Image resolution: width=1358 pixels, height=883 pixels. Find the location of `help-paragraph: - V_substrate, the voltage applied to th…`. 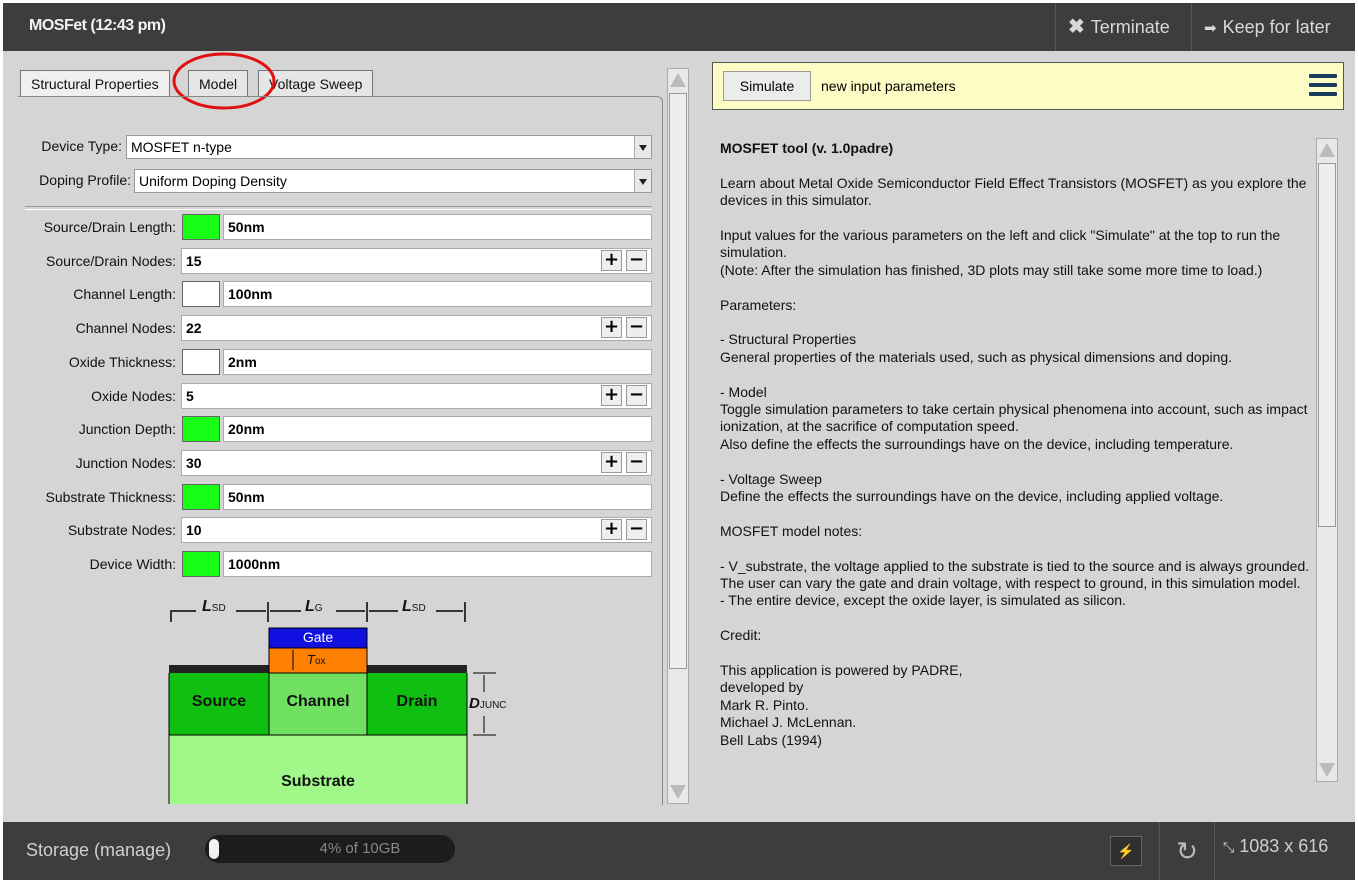

help-paragraph: - V_substrate, the voltage applied to th… is located at coordinates (1015, 583).